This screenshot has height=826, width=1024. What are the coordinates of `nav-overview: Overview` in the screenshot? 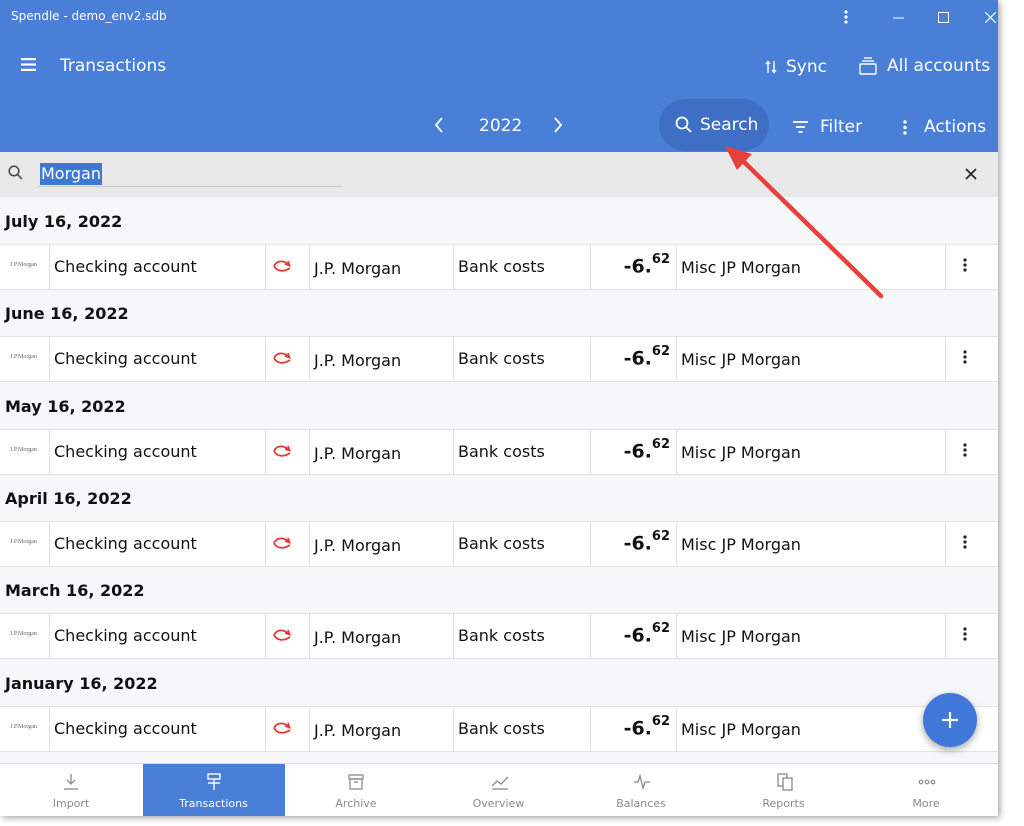 It's located at (499, 790).